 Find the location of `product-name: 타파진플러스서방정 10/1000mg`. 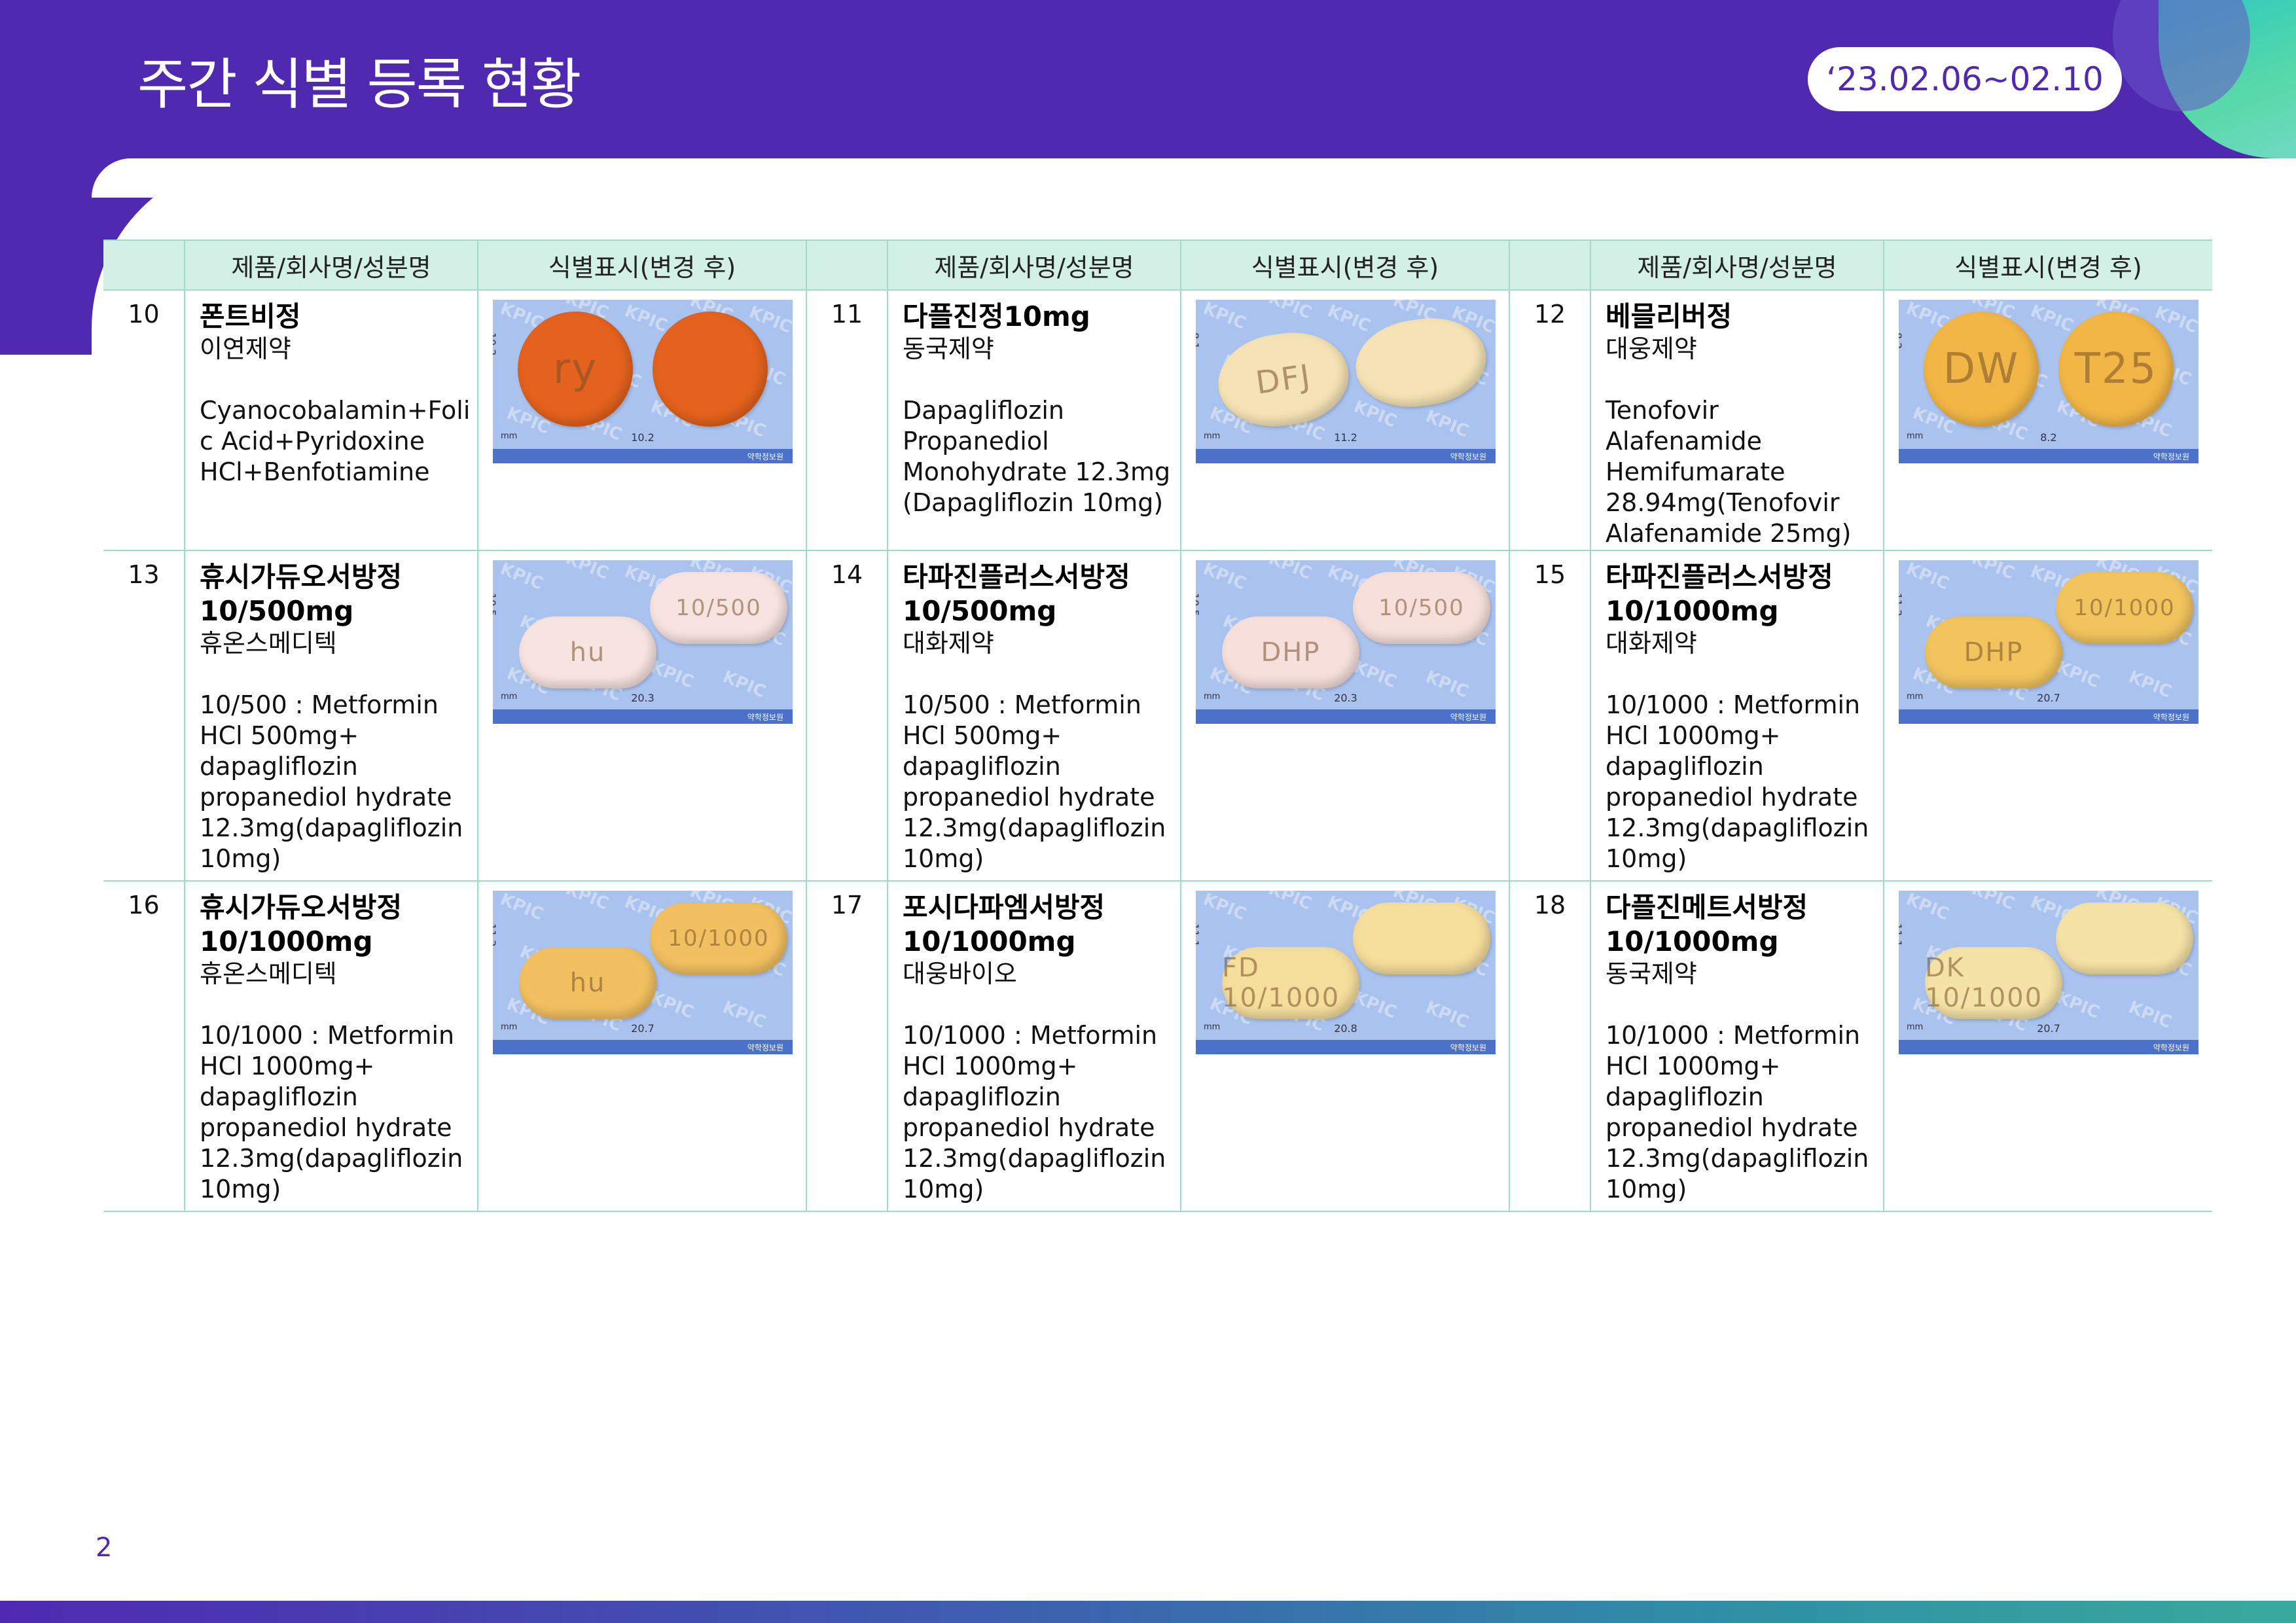

product-name: 타파진플러스서방정 10/1000mg is located at coordinates (1719, 594).